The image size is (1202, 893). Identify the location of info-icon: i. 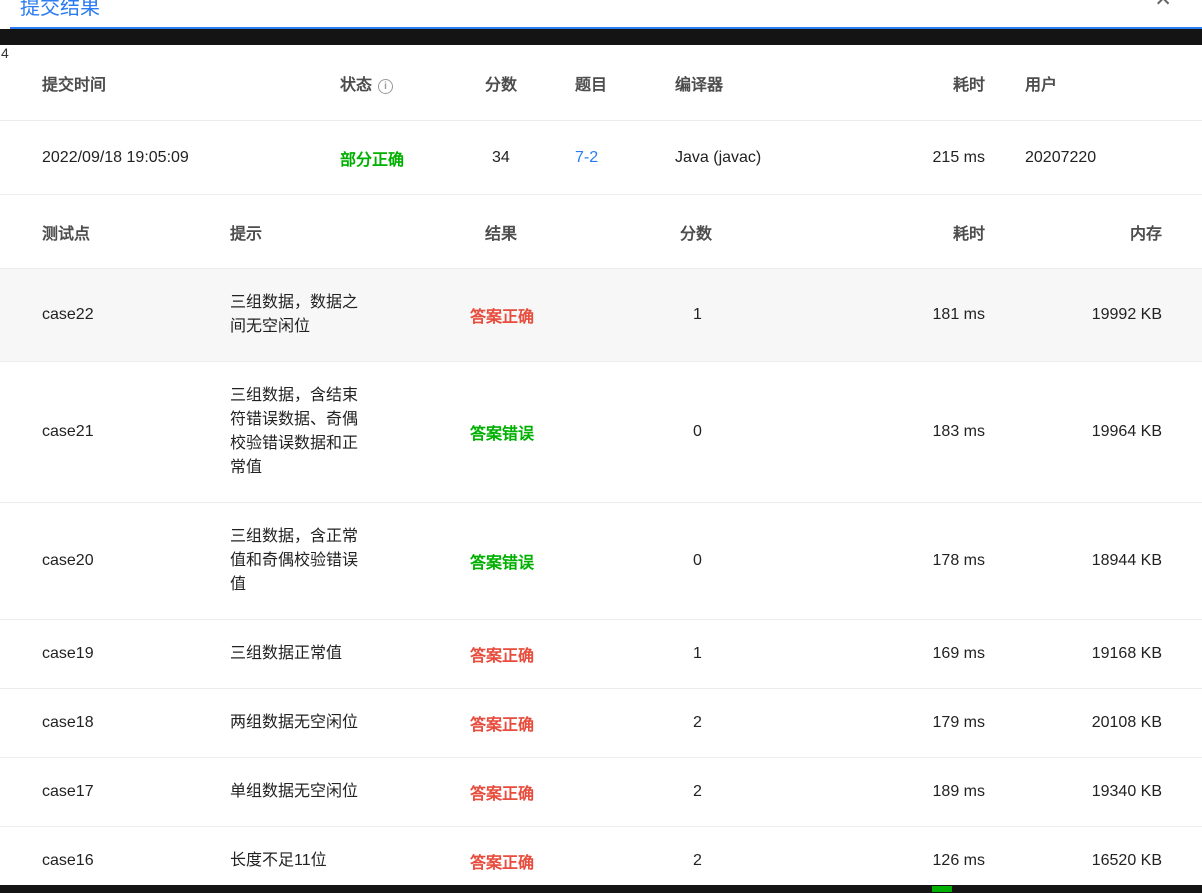
(386, 86).